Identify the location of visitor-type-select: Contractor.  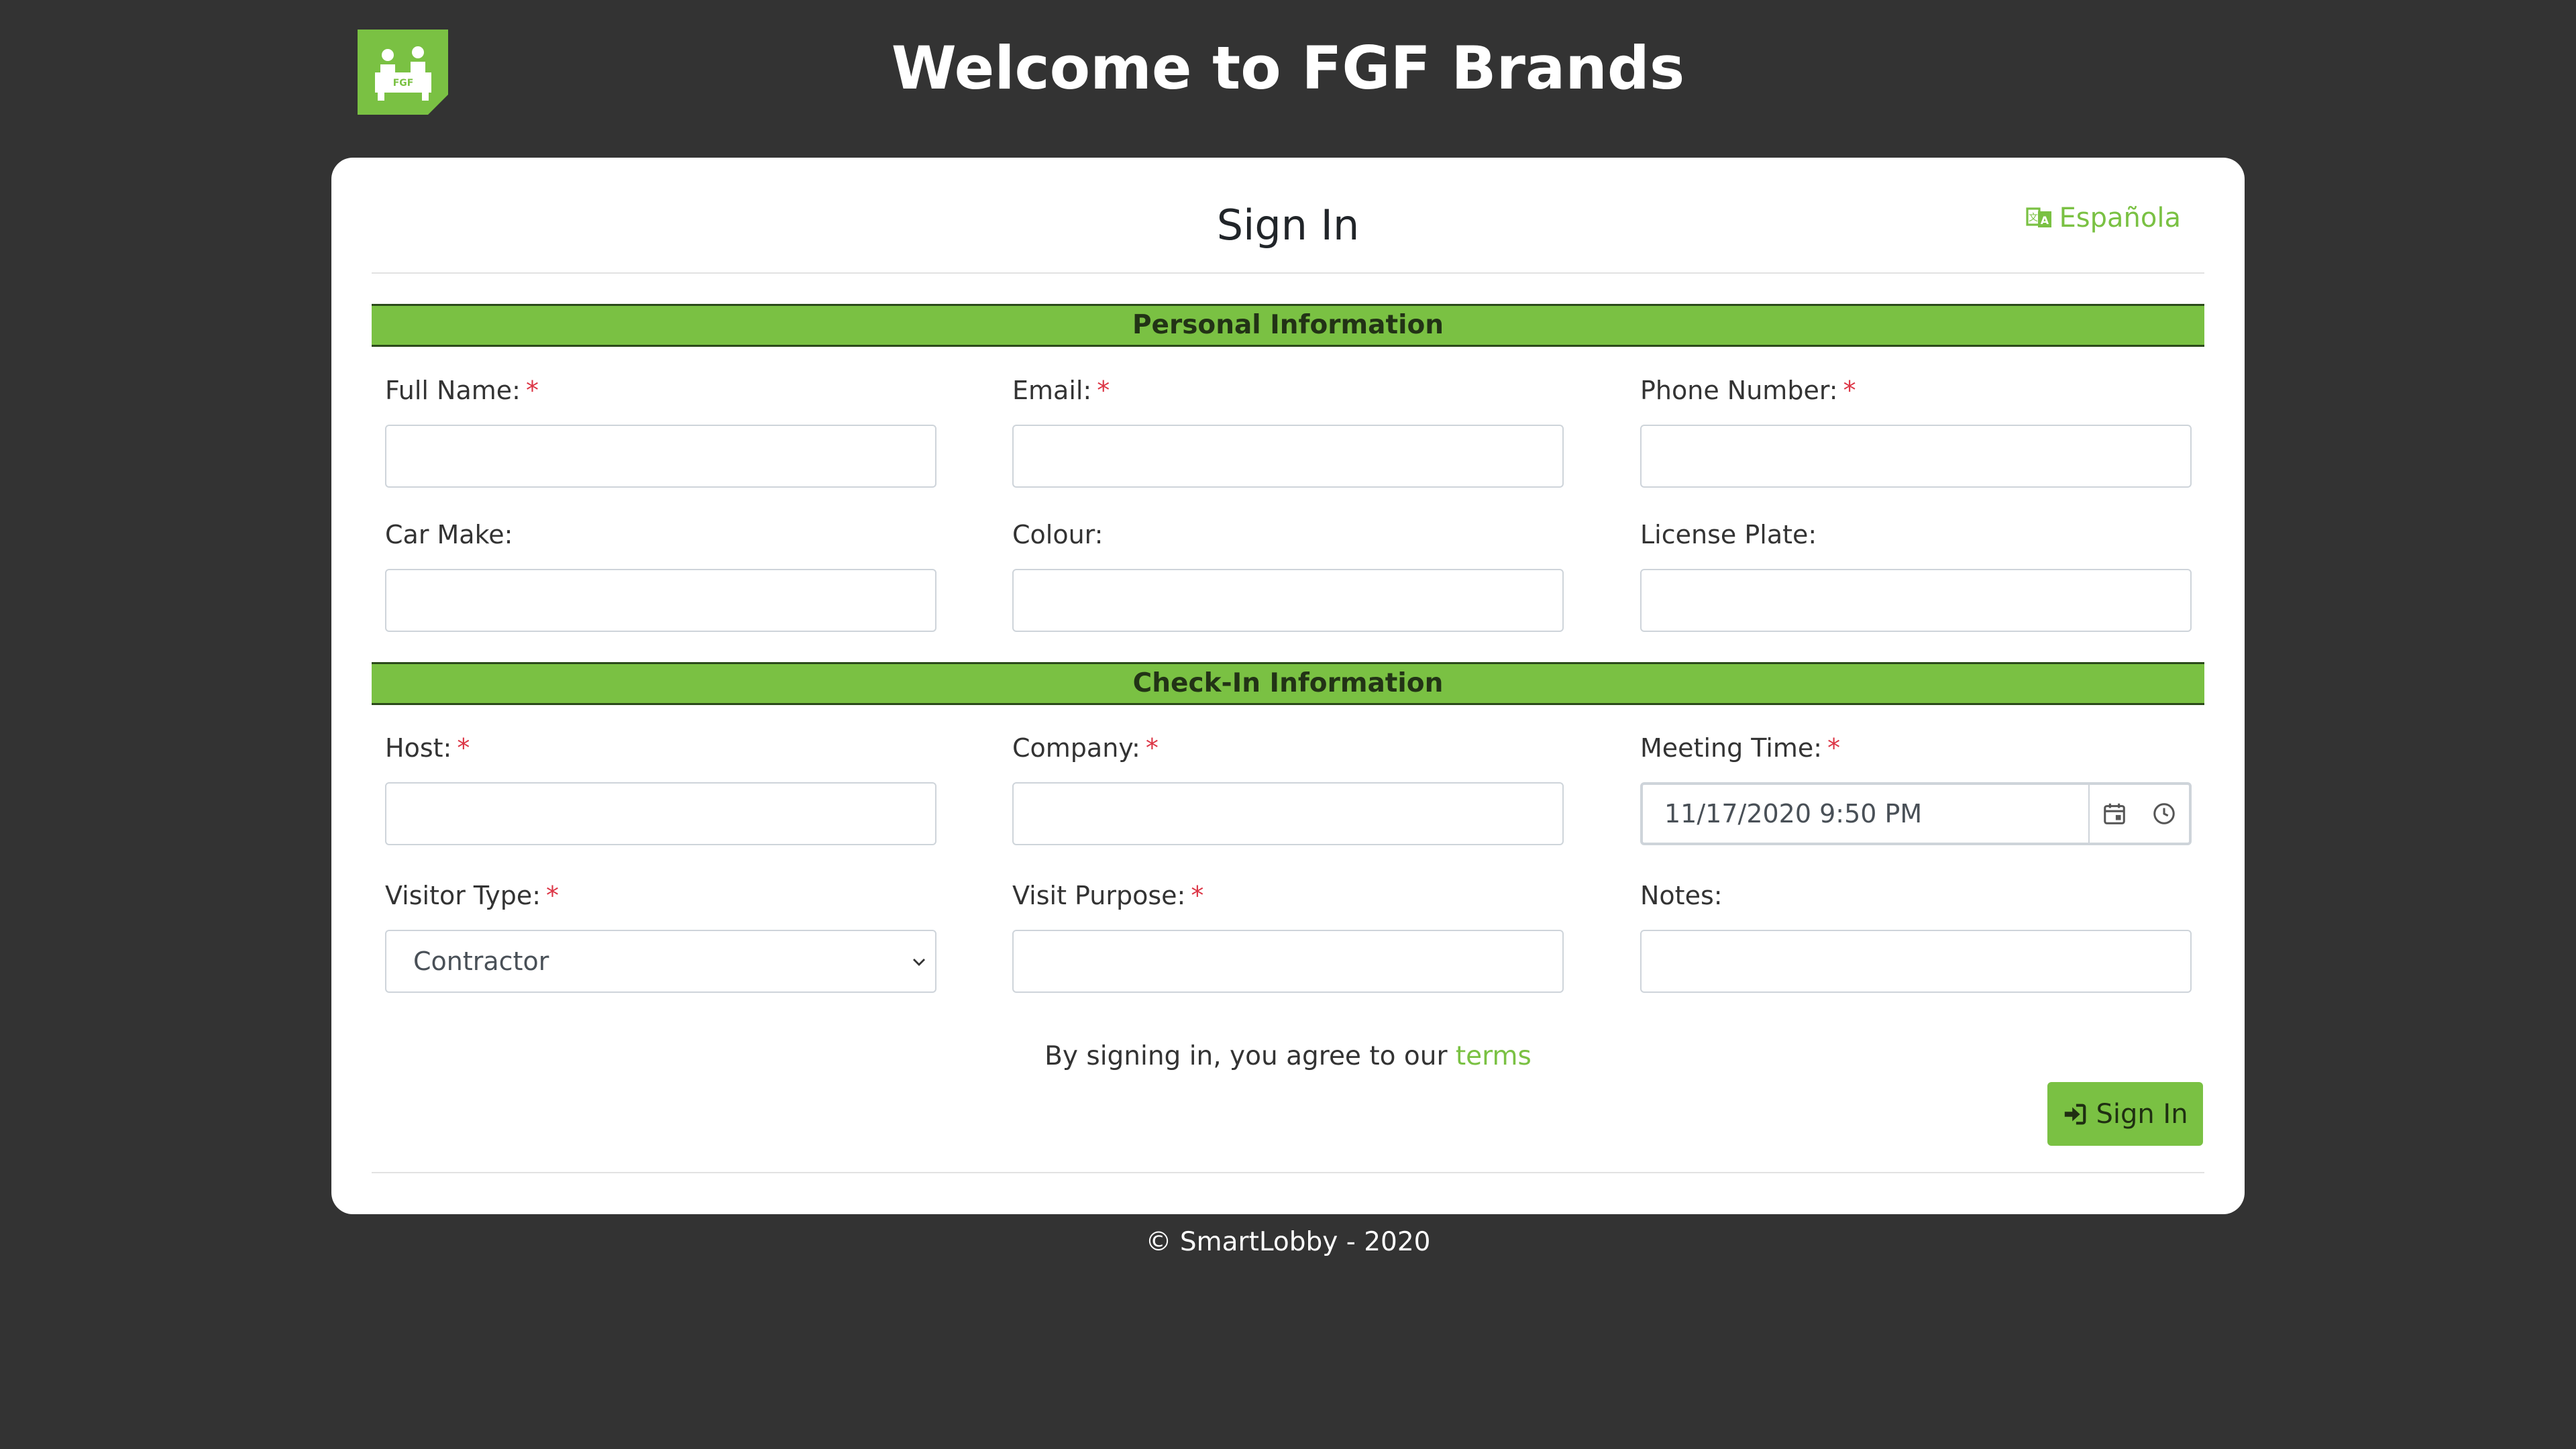
(660, 961).